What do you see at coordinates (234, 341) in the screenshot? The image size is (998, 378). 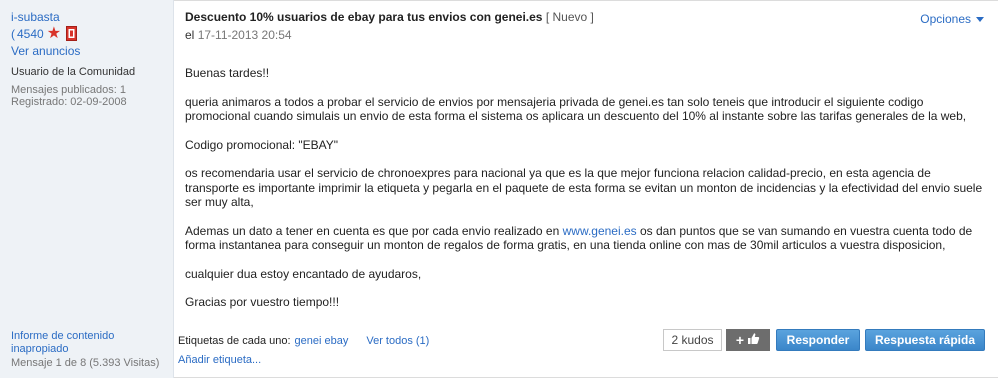 I see `tags-label: Etiquetas de cada uno:` at bounding box center [234, 341].